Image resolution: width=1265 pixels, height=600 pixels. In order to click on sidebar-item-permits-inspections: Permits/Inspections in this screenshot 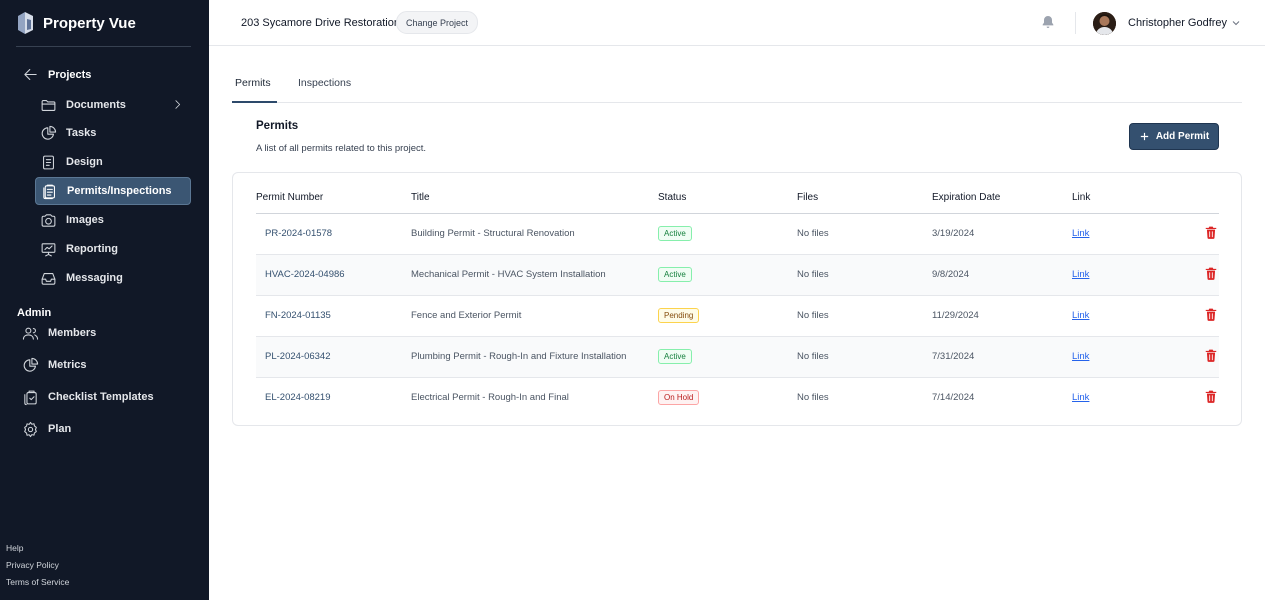, I will do `click(113, 191)`.